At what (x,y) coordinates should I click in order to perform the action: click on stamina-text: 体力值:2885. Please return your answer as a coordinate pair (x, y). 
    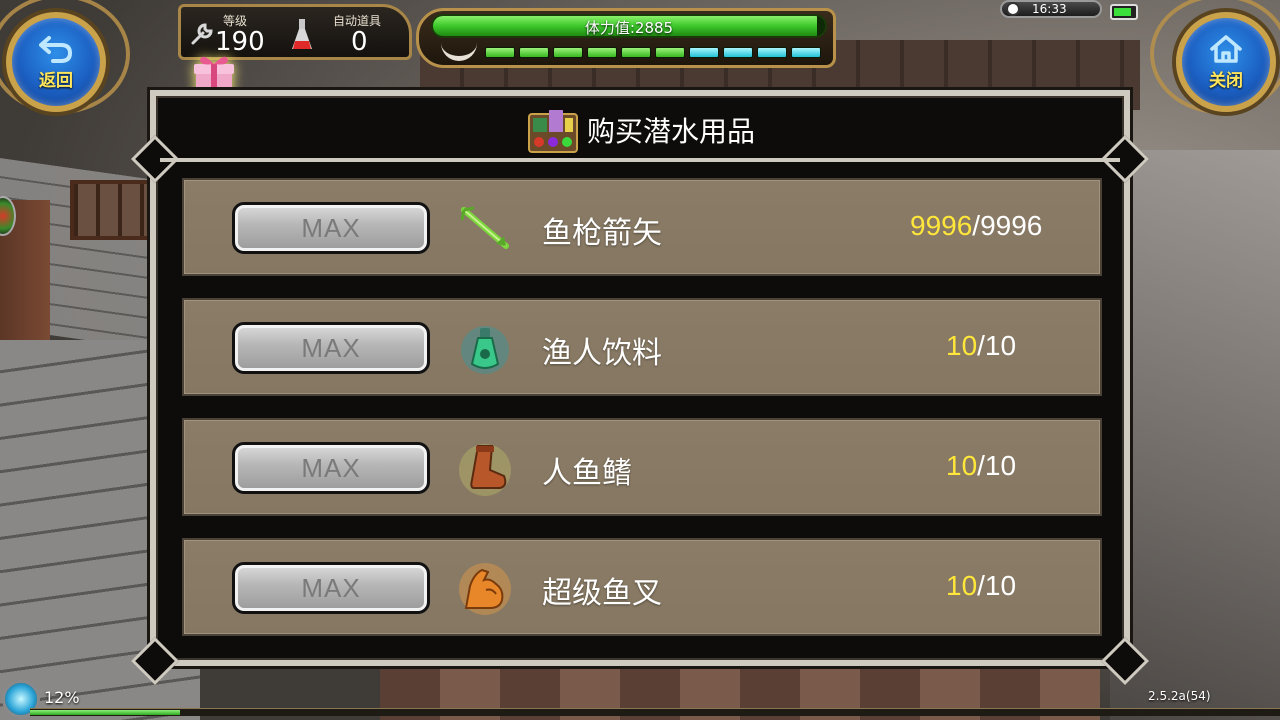
    Looking at the image, I should click on (629, 28).